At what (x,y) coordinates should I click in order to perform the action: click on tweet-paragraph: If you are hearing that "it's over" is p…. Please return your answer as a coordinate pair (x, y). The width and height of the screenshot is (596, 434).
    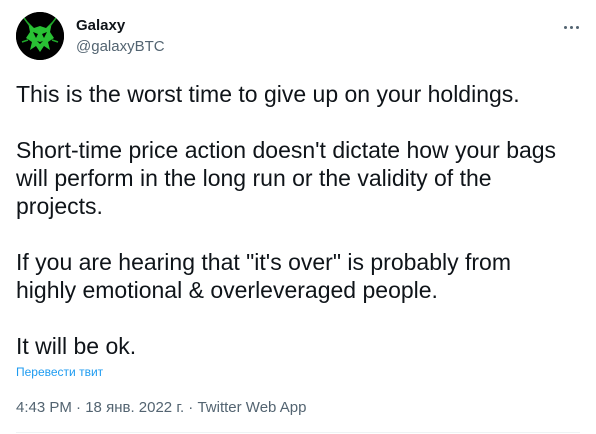
    Looking at the image, I should click on (264, 276).